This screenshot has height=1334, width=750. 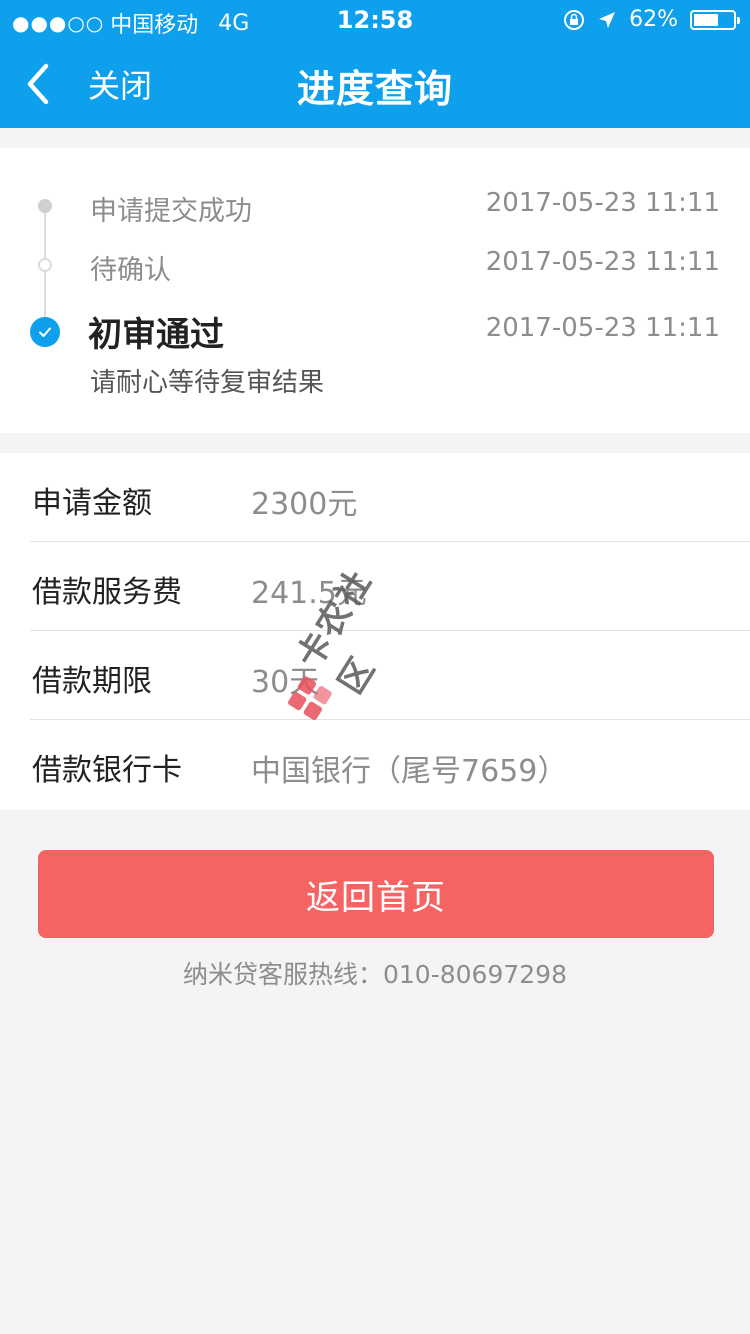 What do you see at coordinates (130, 270) in the screenshot?
I see `step-label: 待确认` at bounding box center [130, 270].